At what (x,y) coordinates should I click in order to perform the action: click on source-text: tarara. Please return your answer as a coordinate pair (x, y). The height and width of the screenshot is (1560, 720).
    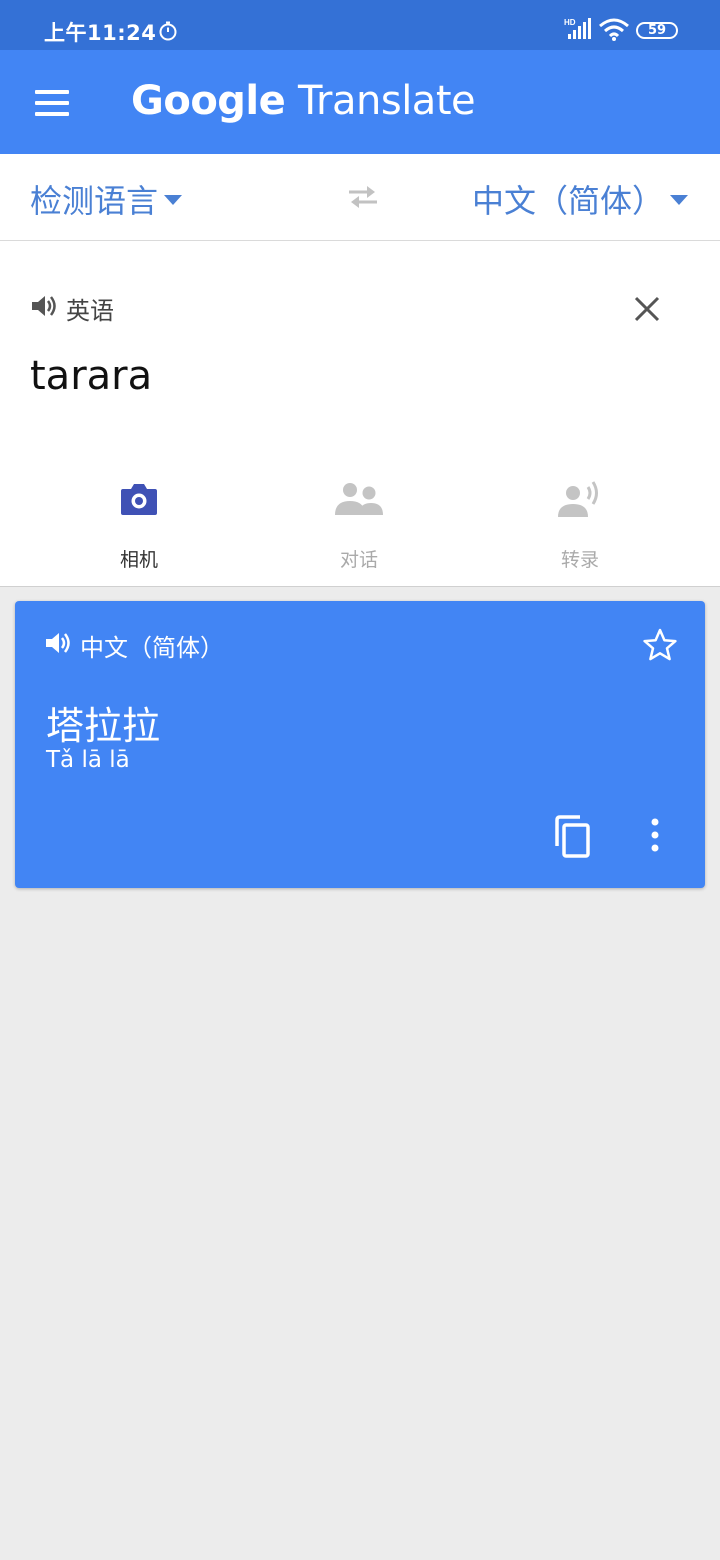
    Looking at the image, I should click on (91, 376).